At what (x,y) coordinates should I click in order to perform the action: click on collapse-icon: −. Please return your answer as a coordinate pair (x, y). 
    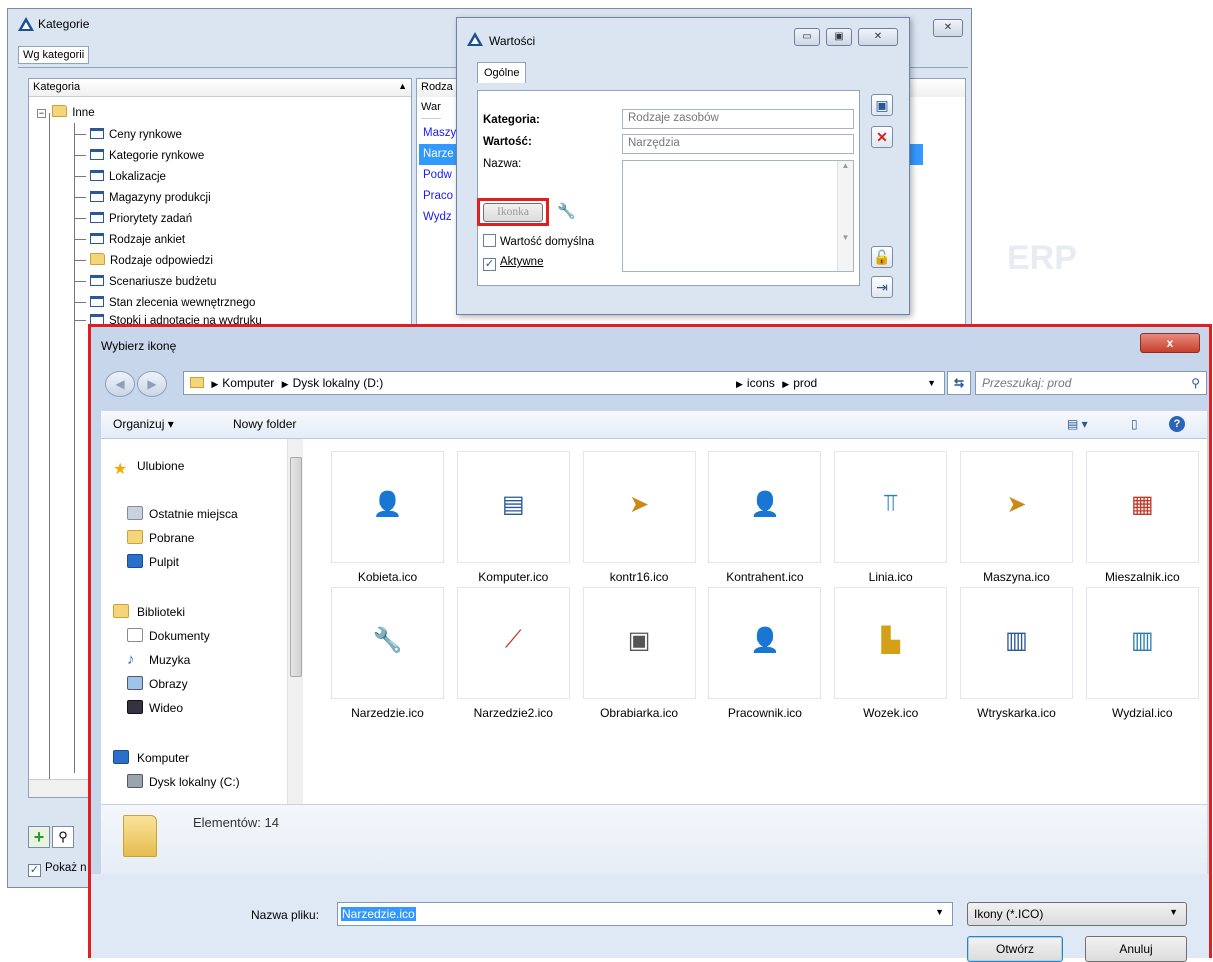
    Looking at the image, I should click on (41, 113).